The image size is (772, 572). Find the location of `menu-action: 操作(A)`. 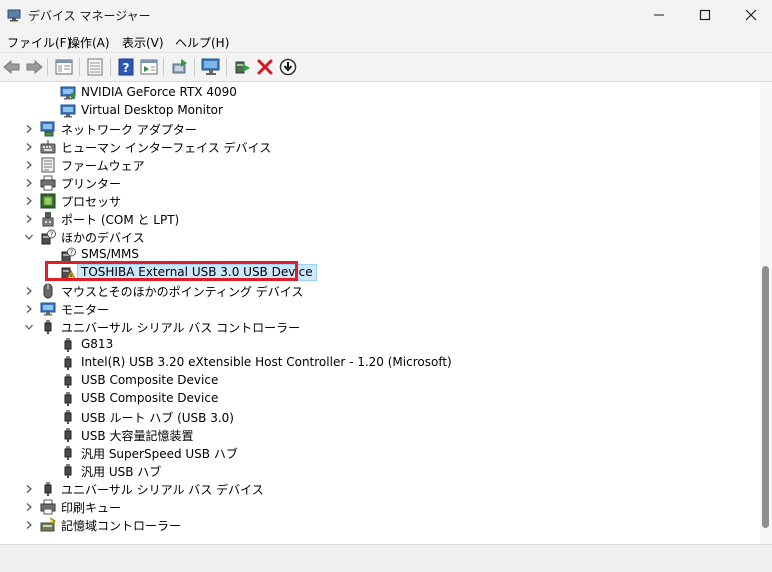

menu-action: 操作(A) is located at coordinates (89, 42).